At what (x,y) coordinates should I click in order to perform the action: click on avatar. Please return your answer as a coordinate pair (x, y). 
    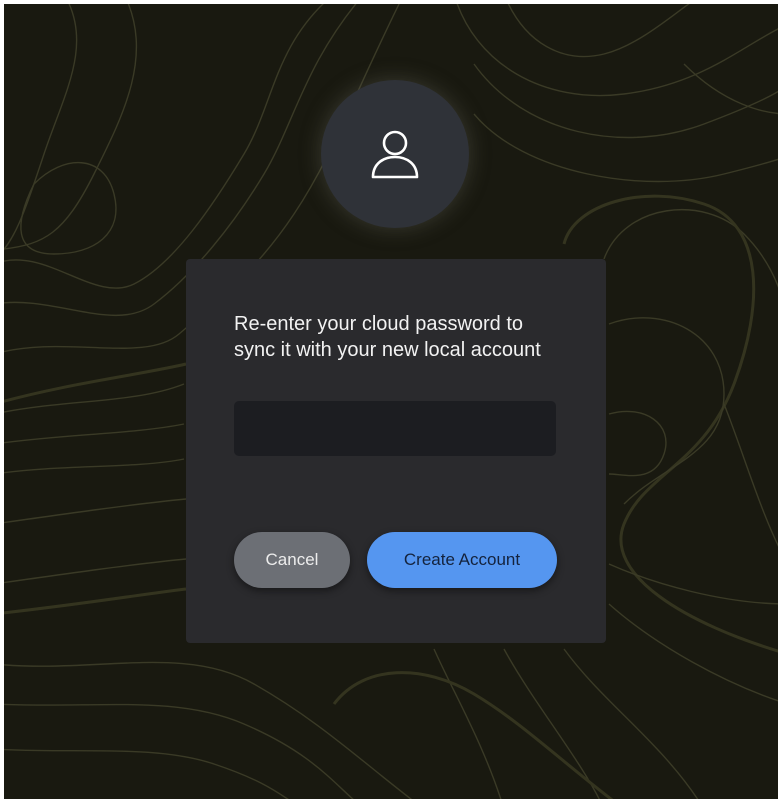
    Looking at the image, I should click on (395, 154).